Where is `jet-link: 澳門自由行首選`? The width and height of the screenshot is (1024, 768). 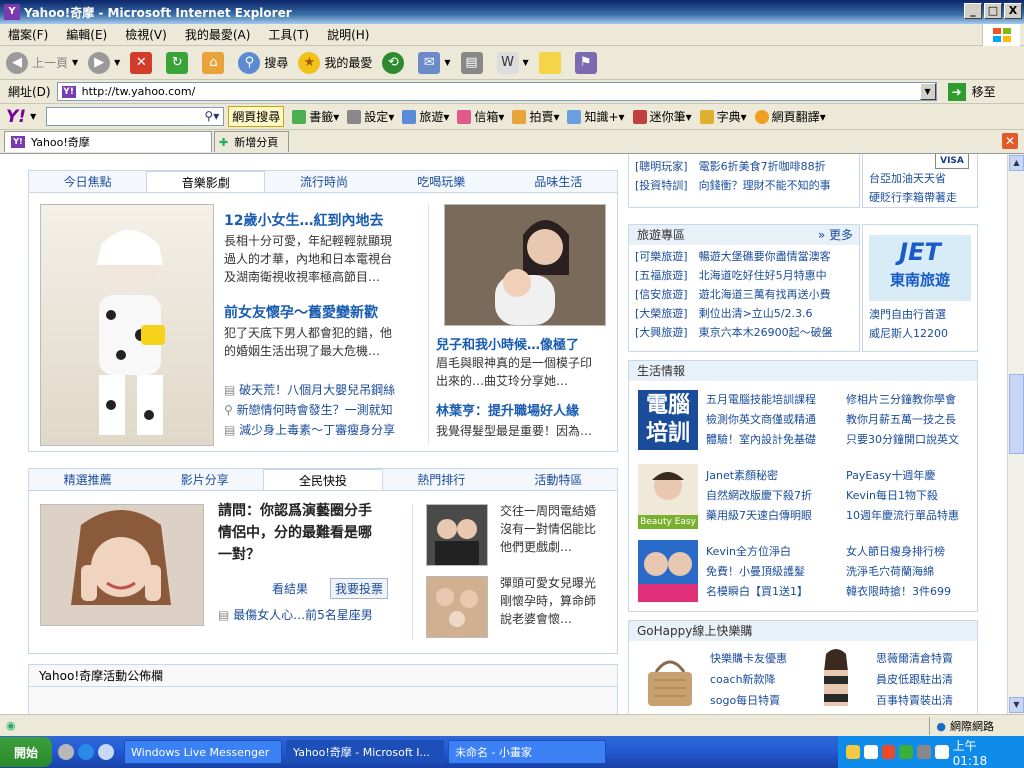
jet-link: 澳門自由行首選 is located at coordinates (920, 314).